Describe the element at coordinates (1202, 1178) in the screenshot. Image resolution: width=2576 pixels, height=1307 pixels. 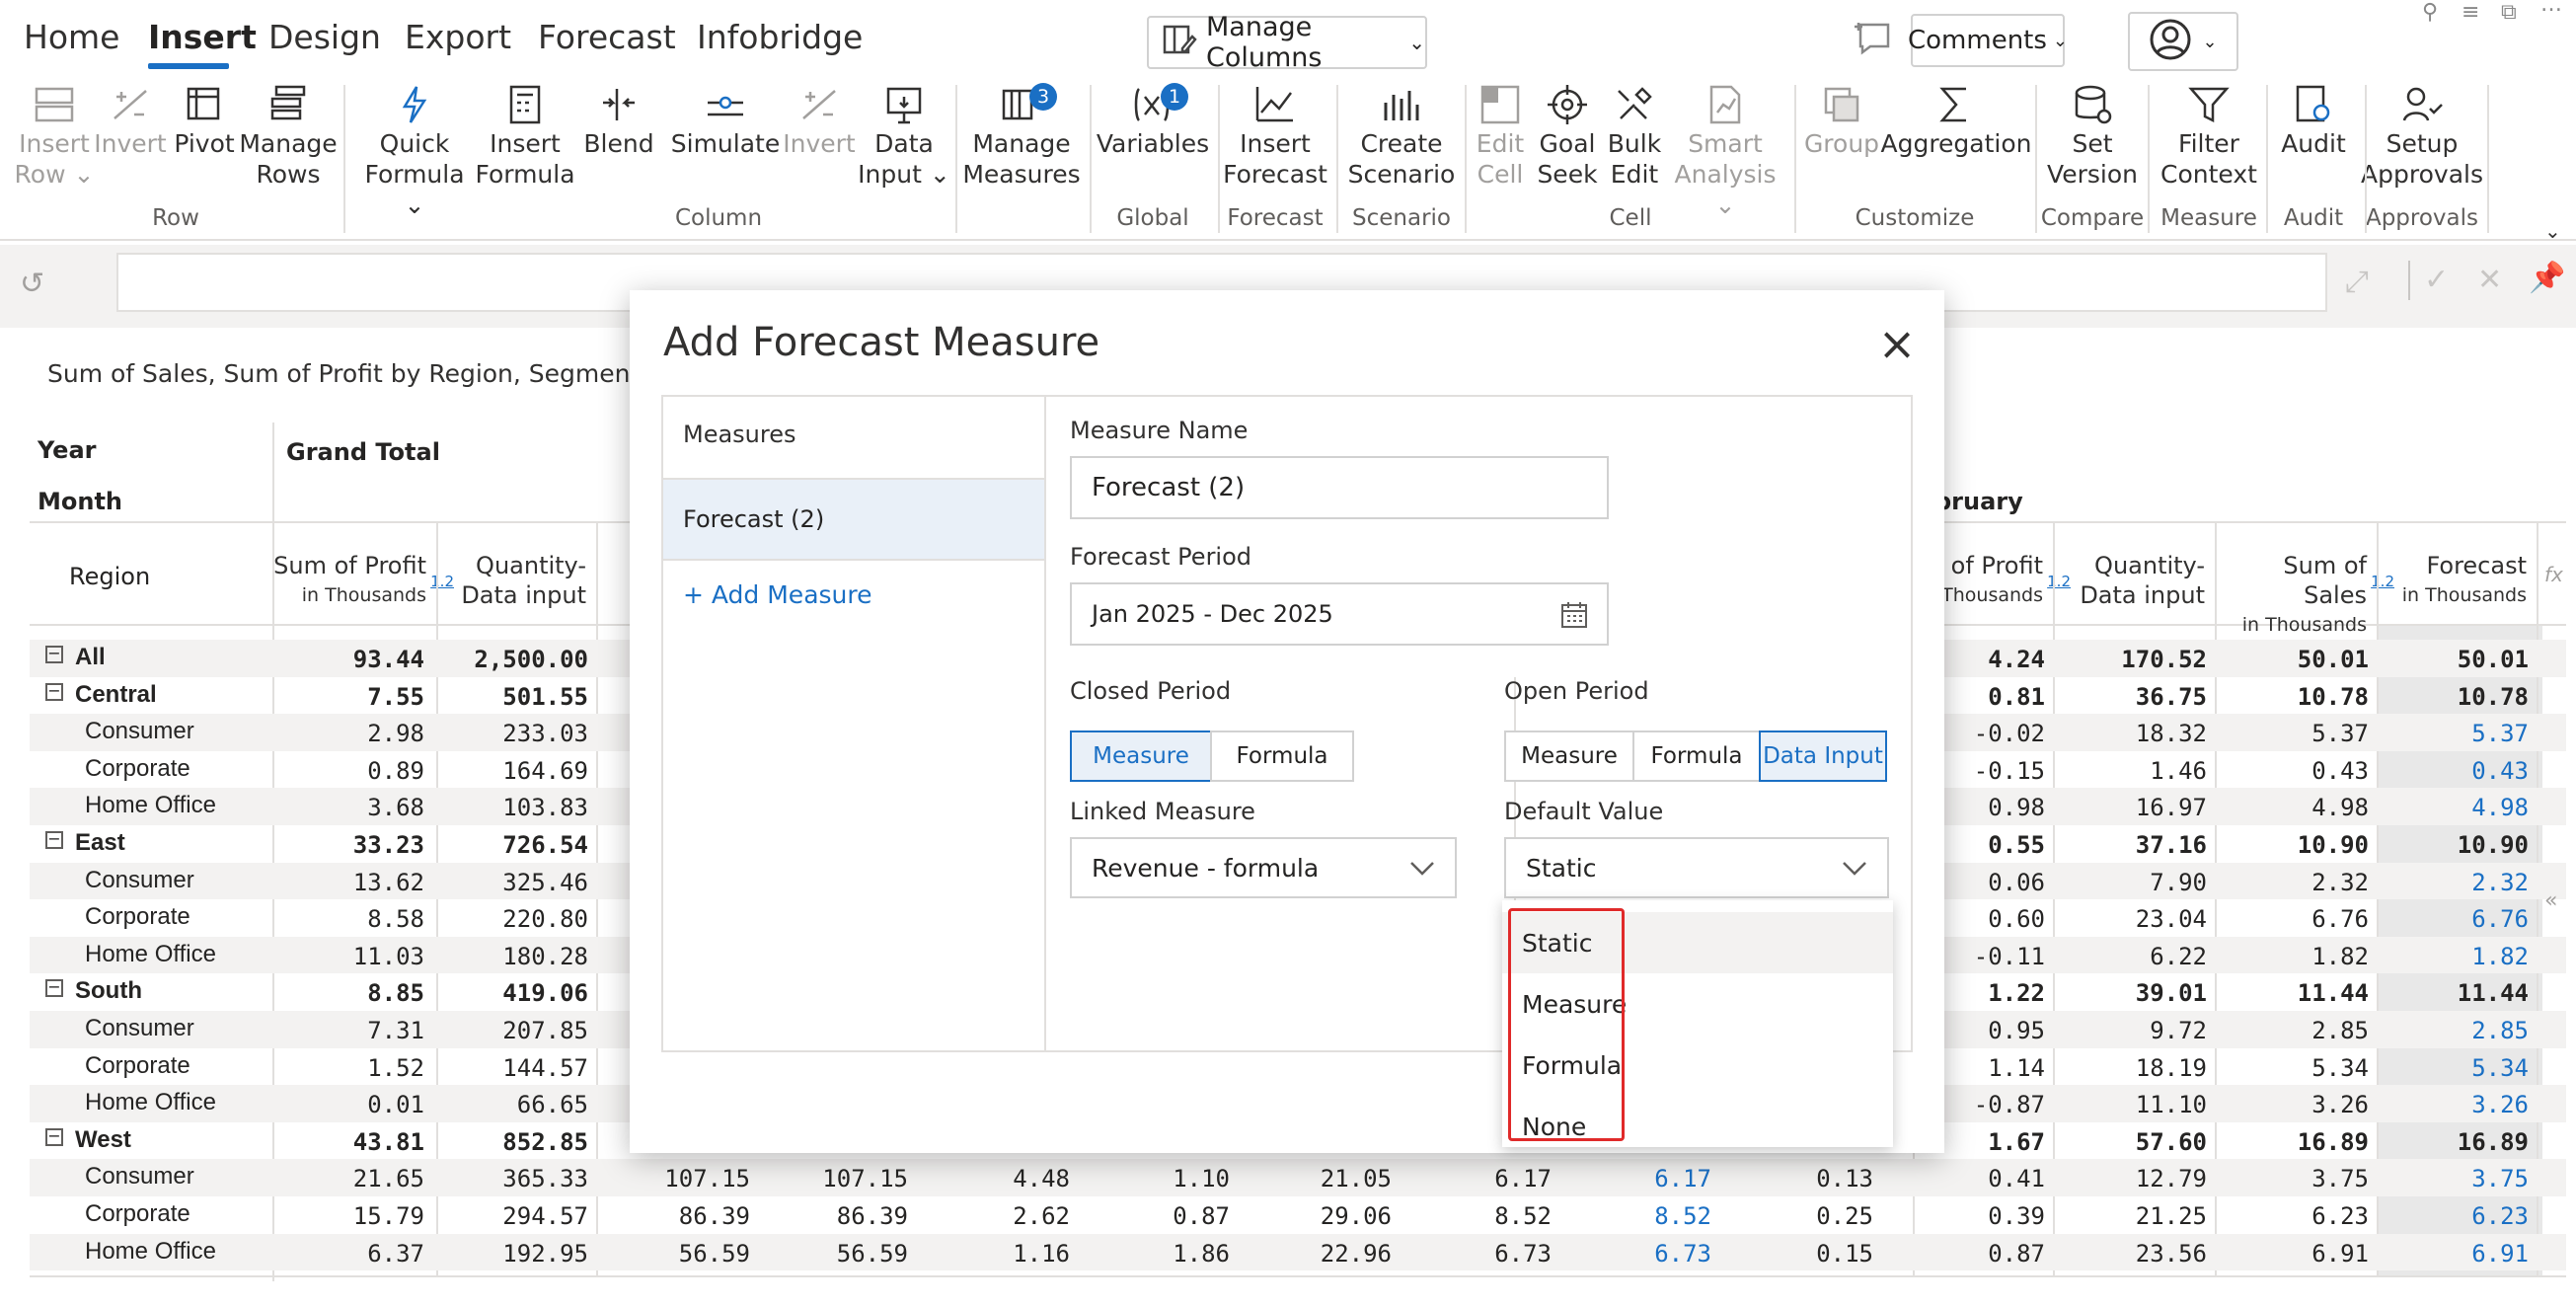
I see `table-cell: 1.10` at that location.